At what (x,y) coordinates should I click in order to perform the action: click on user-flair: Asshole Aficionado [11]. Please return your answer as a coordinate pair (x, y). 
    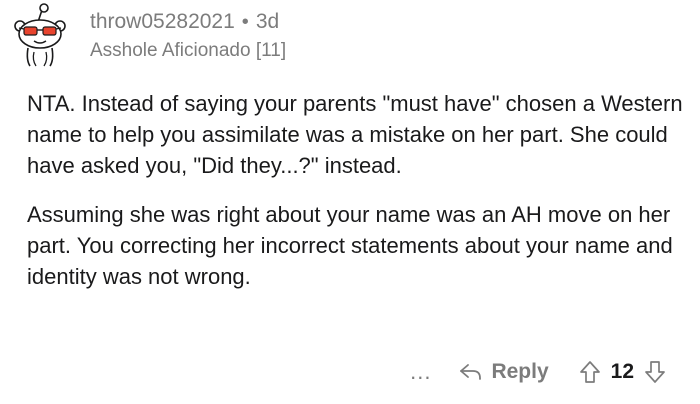
    Looking at the image, I should click on (188, 50).